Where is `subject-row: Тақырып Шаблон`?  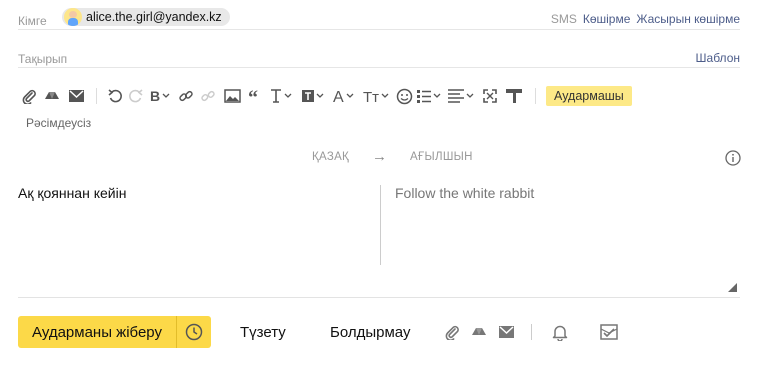 subject-row: Тақырып Шаблон is located at coordinates (379, 57).